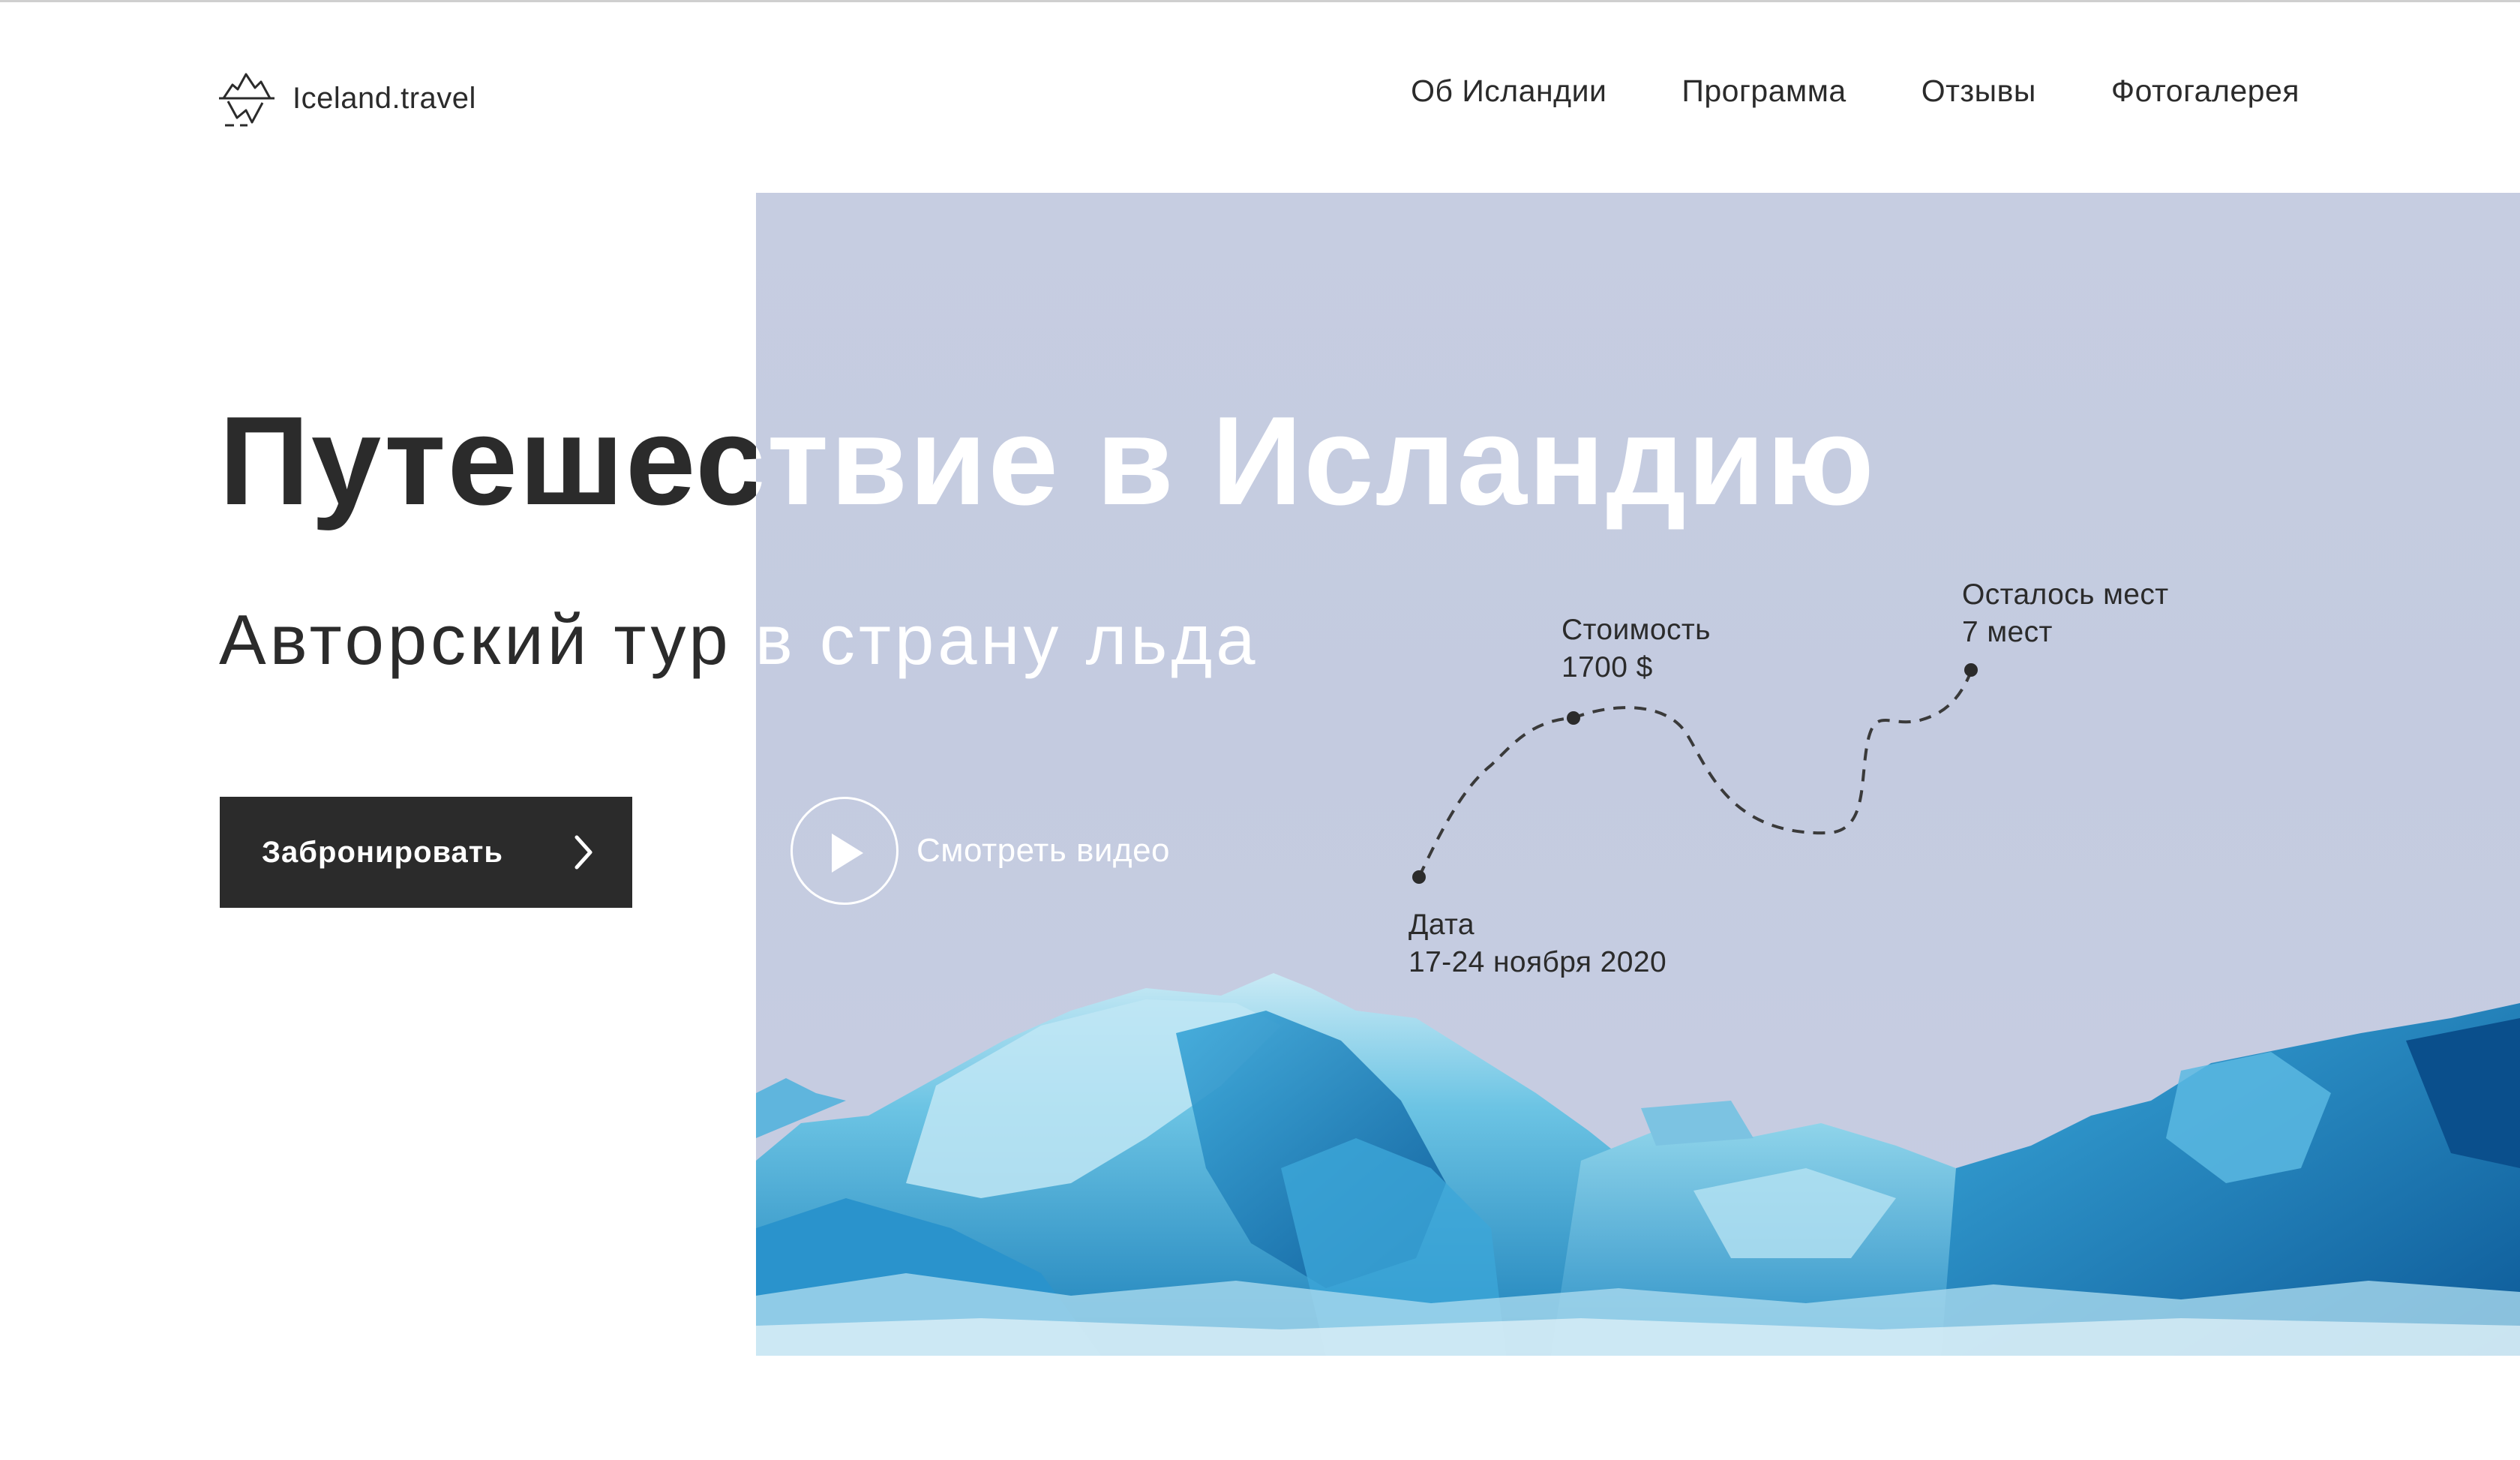 The width and height of the screenshot is (2520, 1460). Describe the element at coordinates (1573, 718) in the screenshot. I see `route-point-price` at that location.